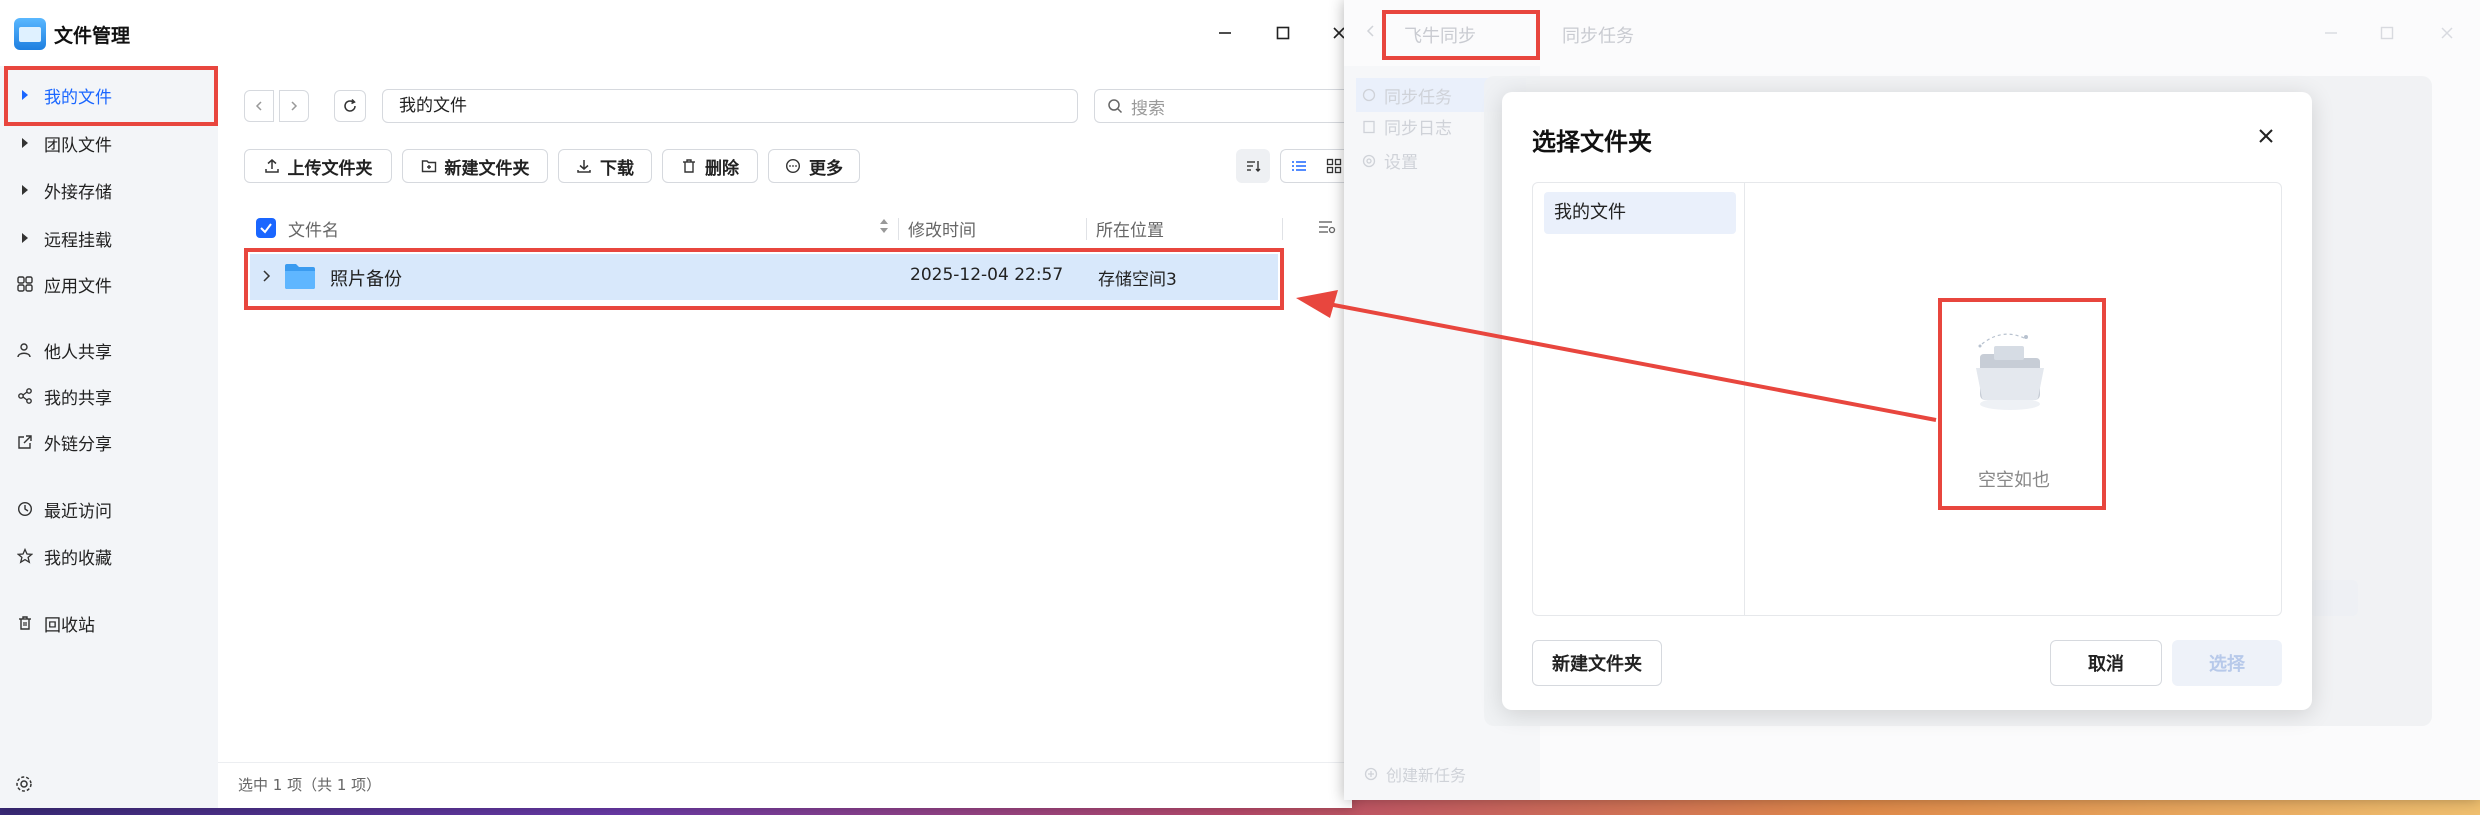 The width and height of the screenshot is (2480, 815). I want to click on sidebar-item-remote-mount: 远程挂载, so click(109, 238).